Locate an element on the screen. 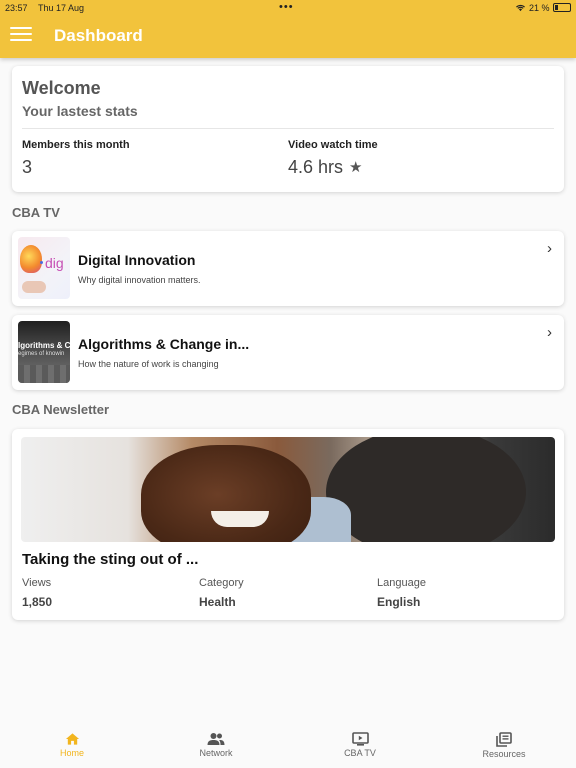  hero-person-back is located at coordinates (426, 489).